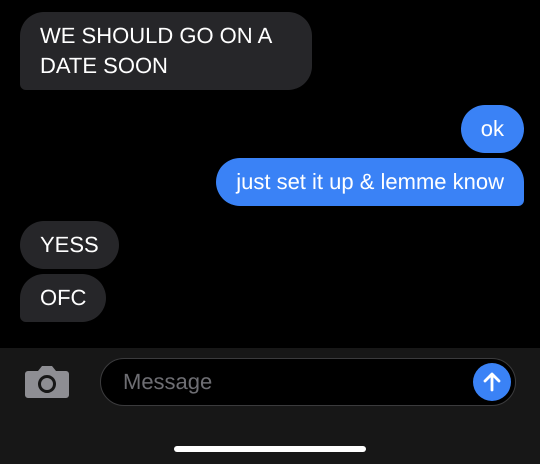 This screenshot has width=540, height=464. I want to click on message-bubble: ok, so click(492, 129).